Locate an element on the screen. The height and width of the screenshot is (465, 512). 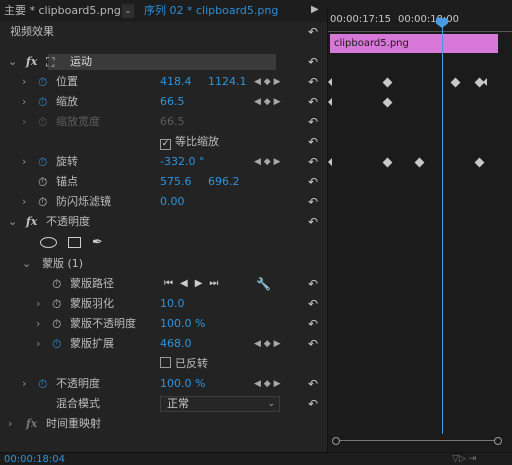
rectangle-mask-icon is located at coordinates (74, 242).